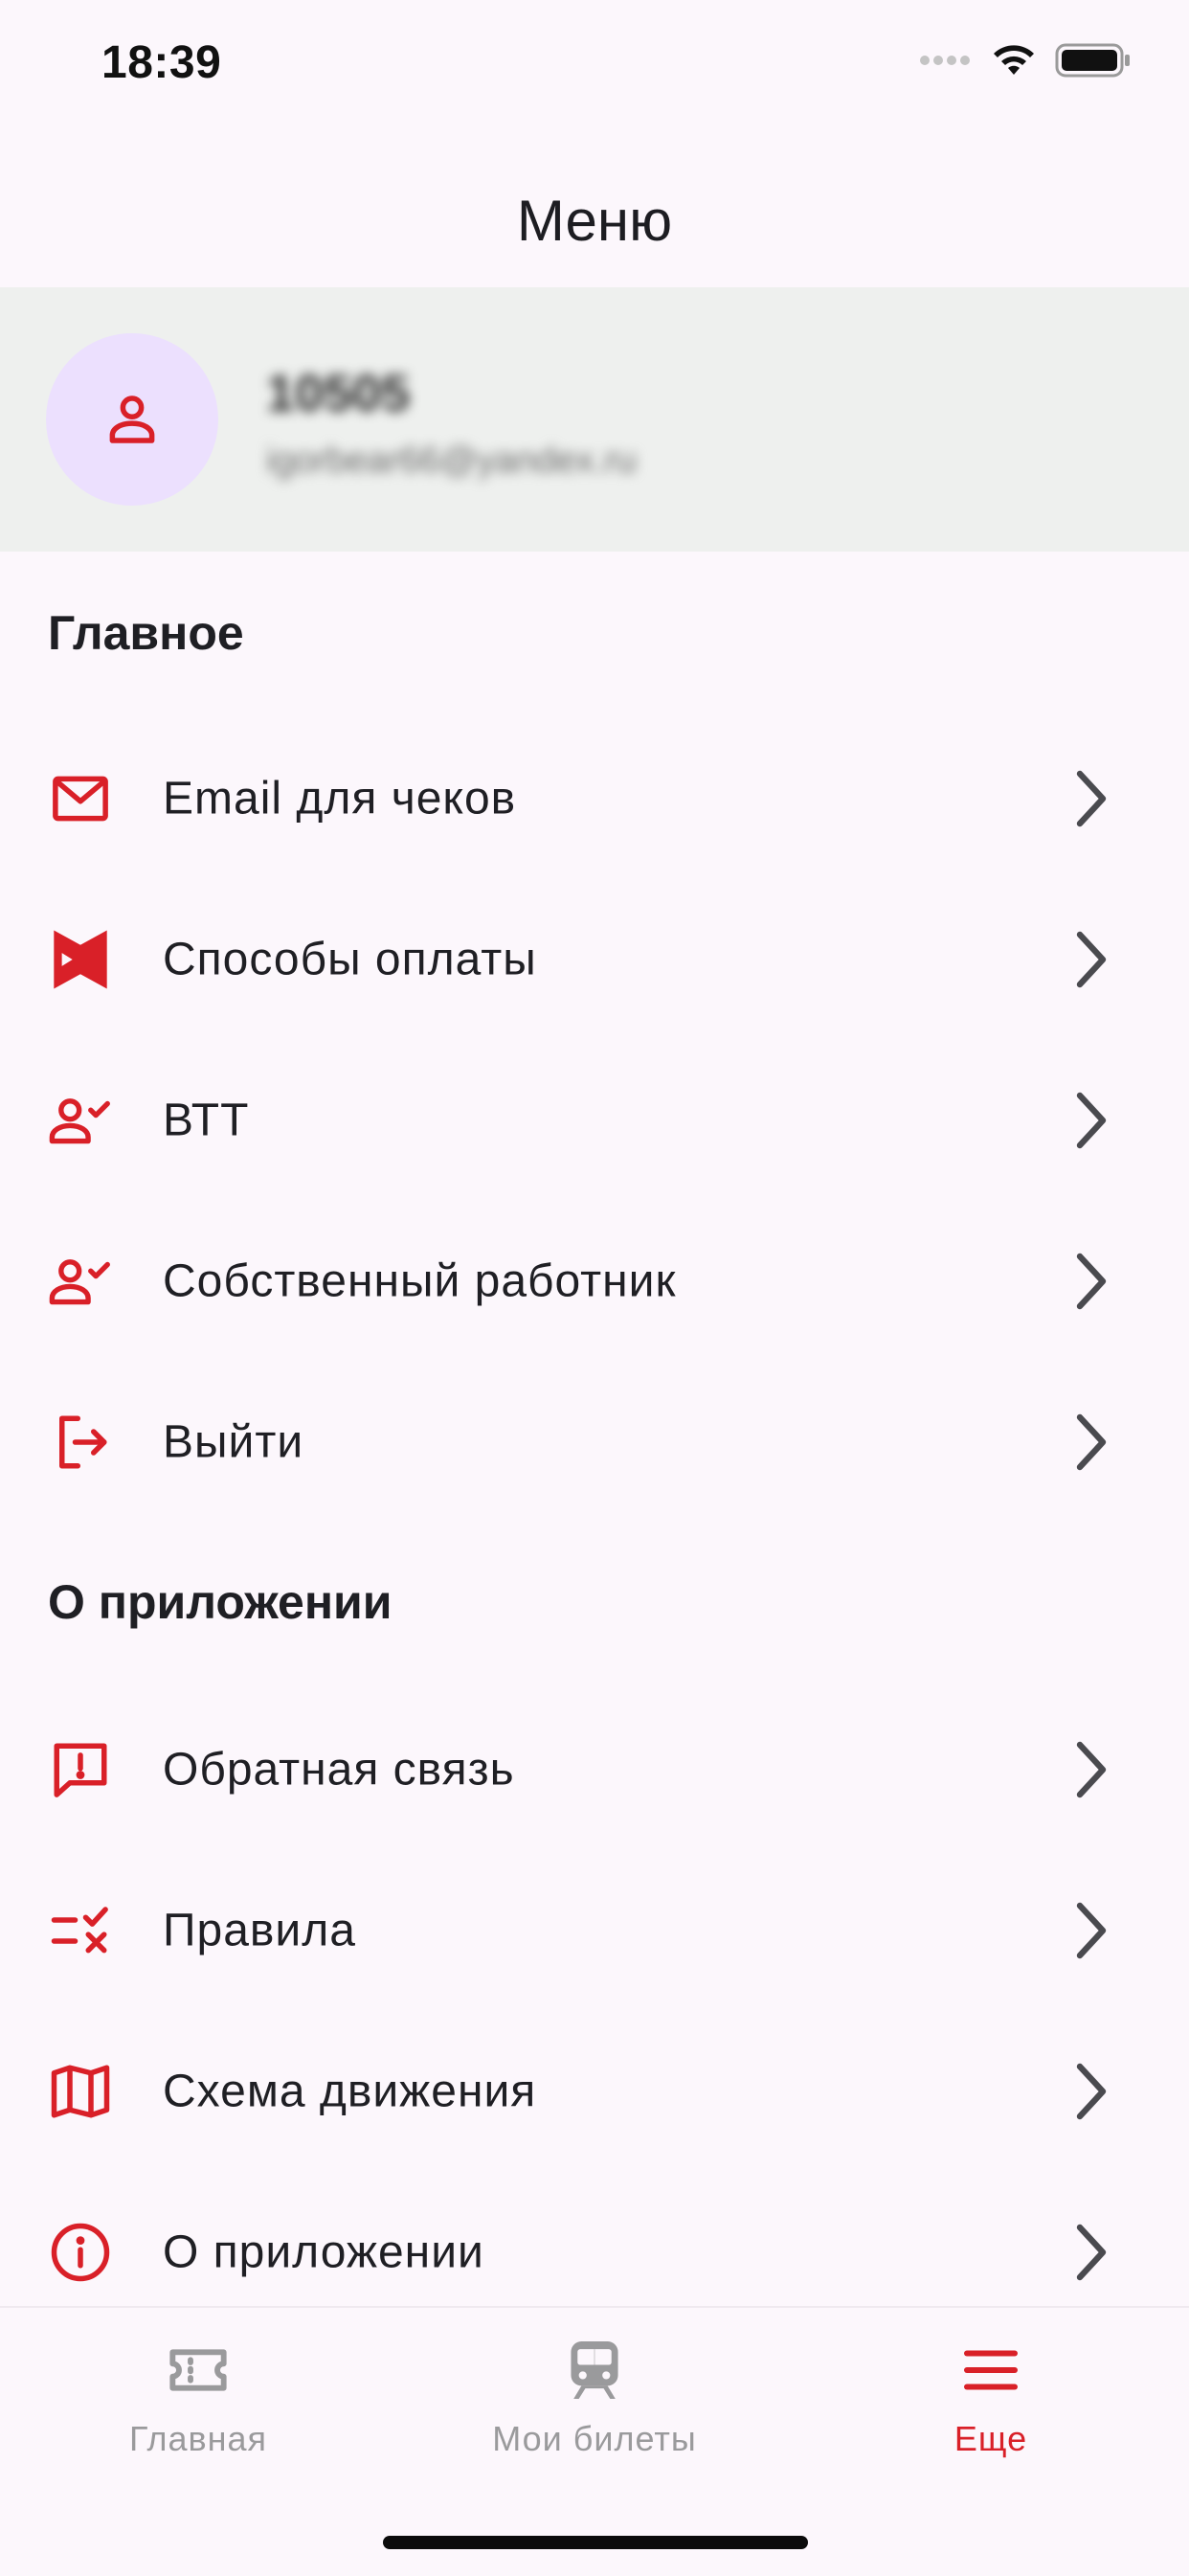 This screenshot has width=1189, height=2576. I want to click on tab-bar: Главная Мои билеты Еще, so click(594, 2441).